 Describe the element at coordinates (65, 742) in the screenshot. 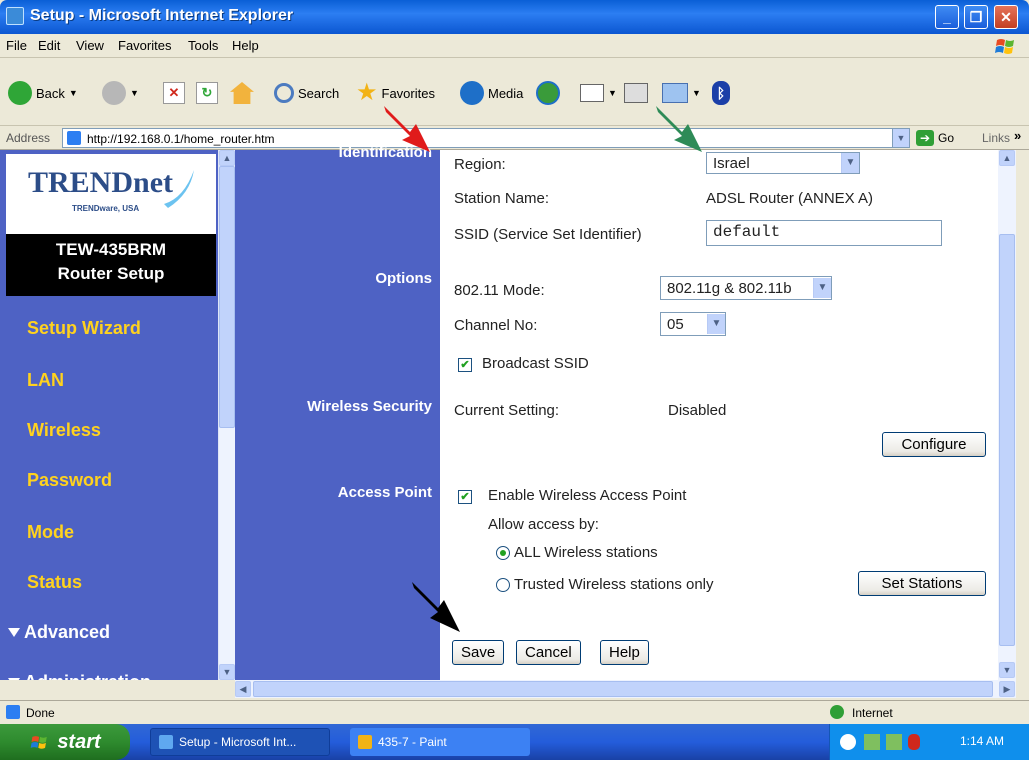

I see `start-button: start` at that location.